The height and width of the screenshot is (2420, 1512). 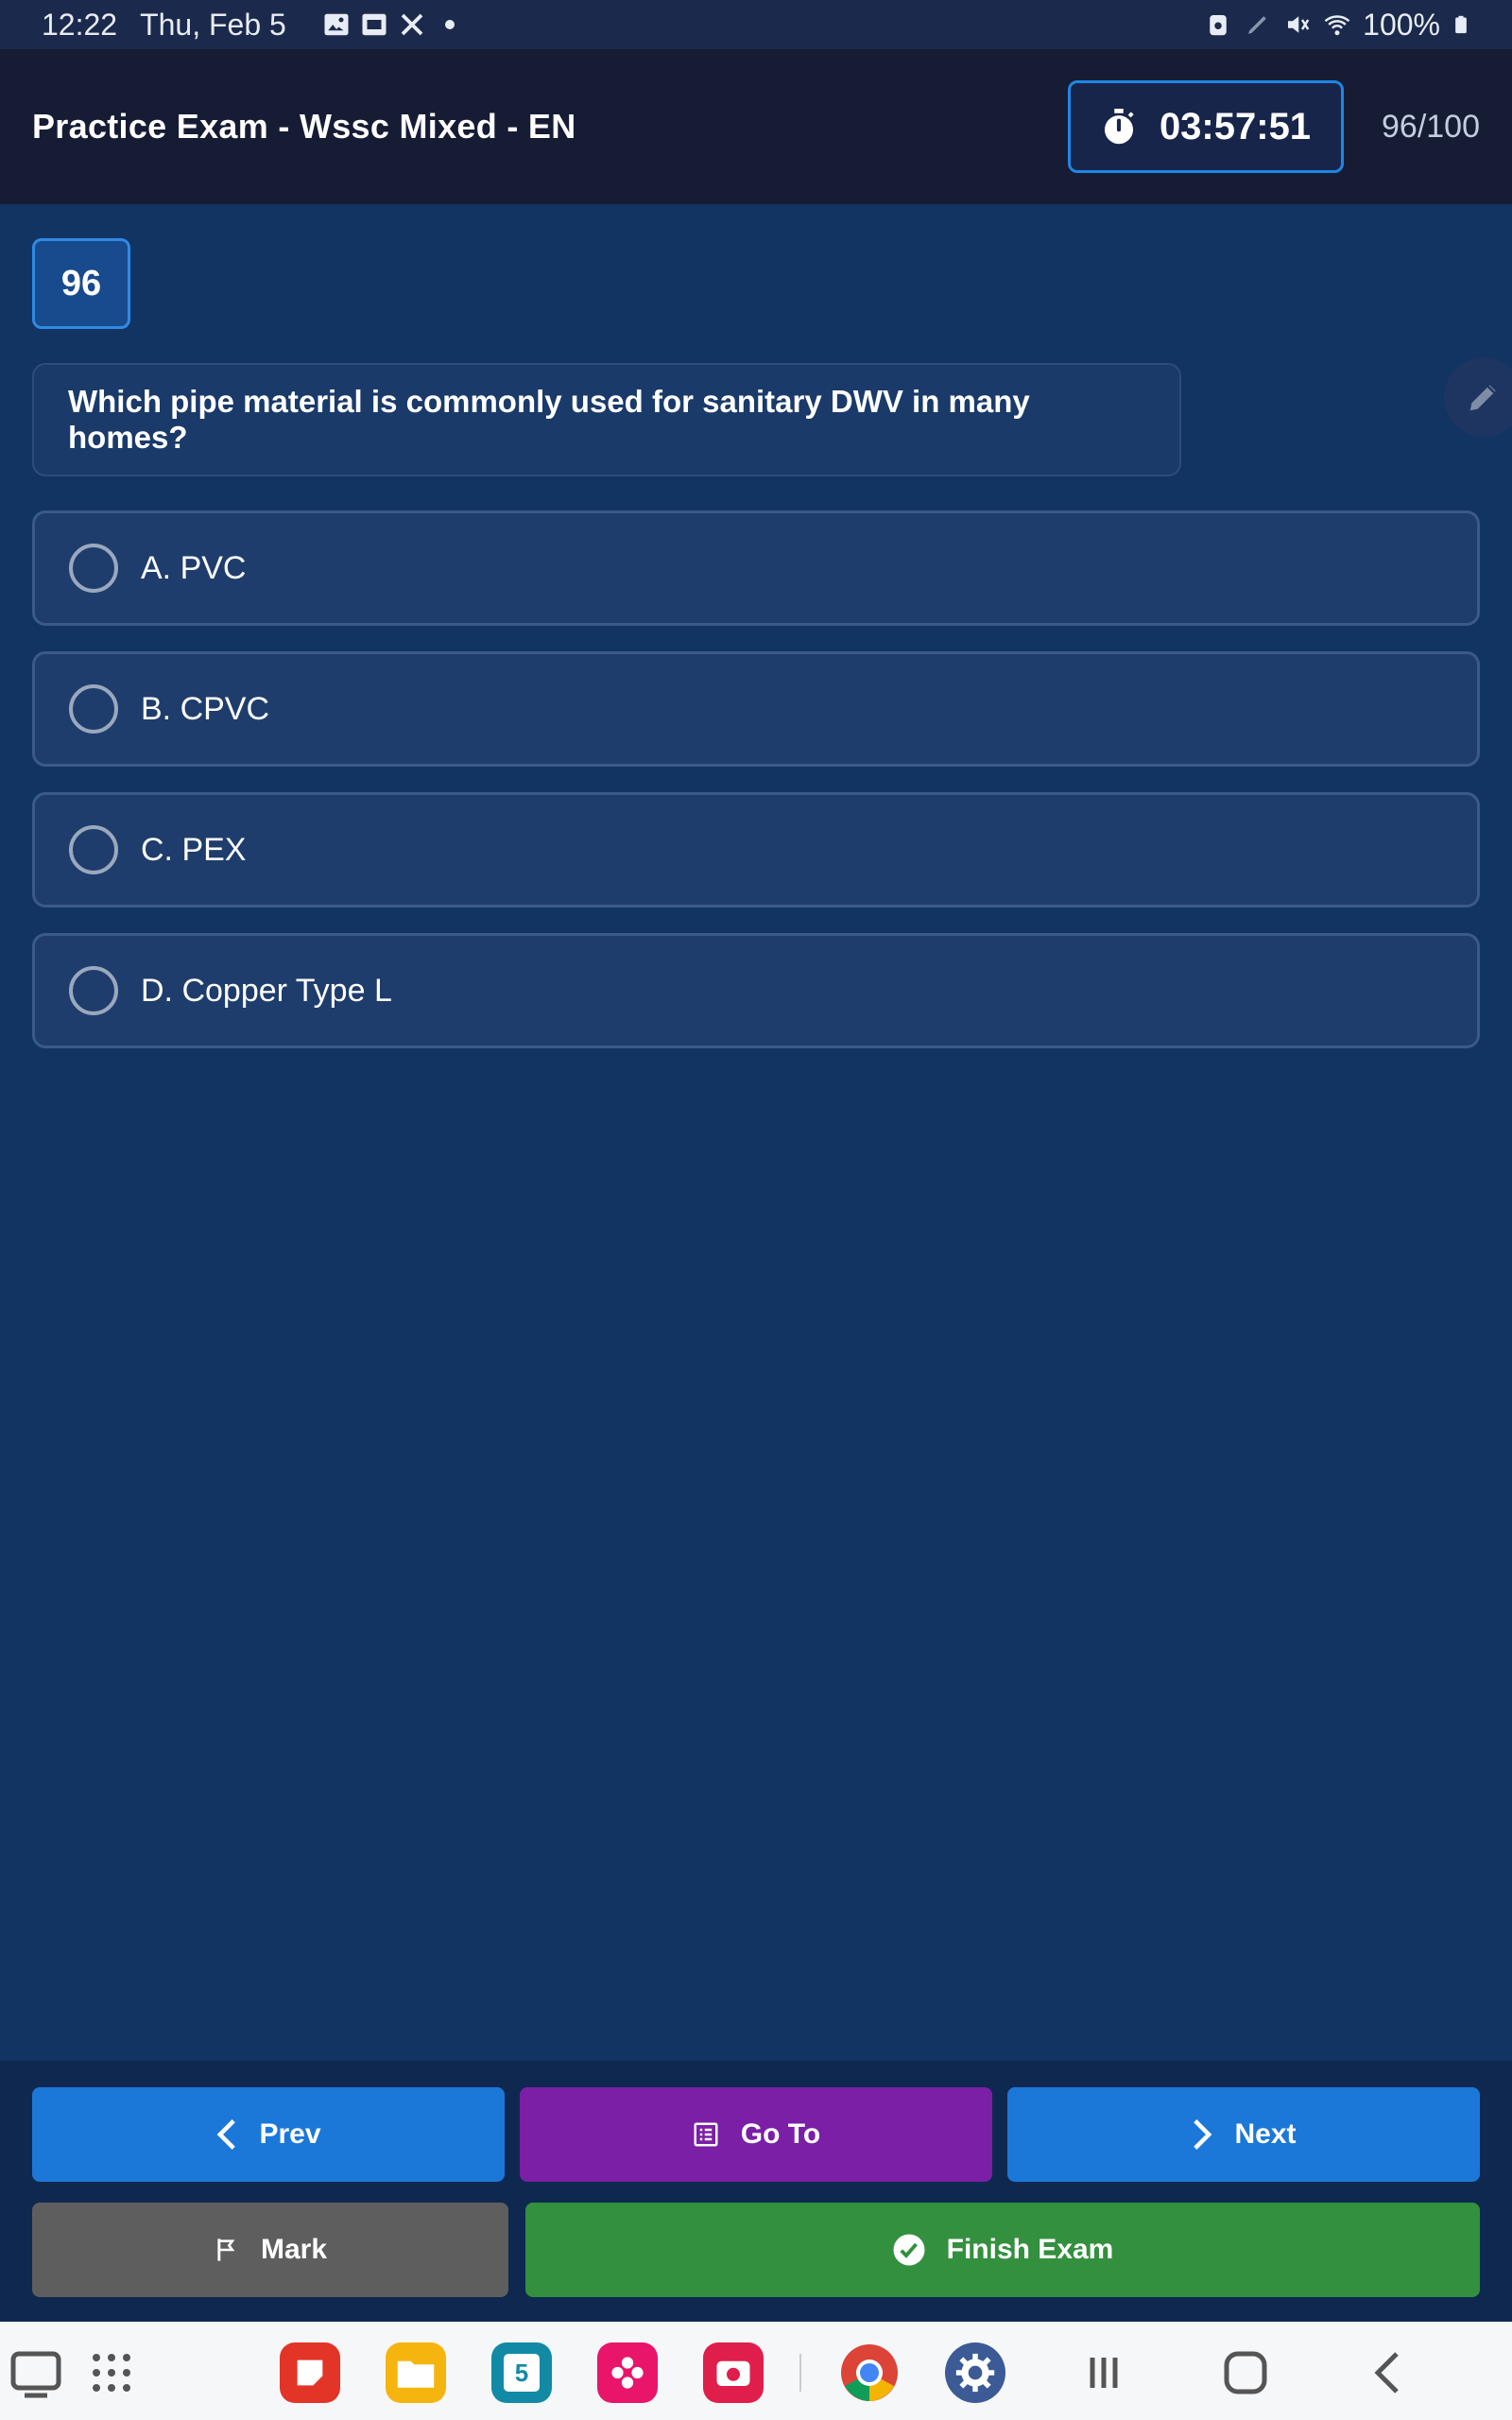 I want to click on pen-icon, so click(x=1257, y=25).